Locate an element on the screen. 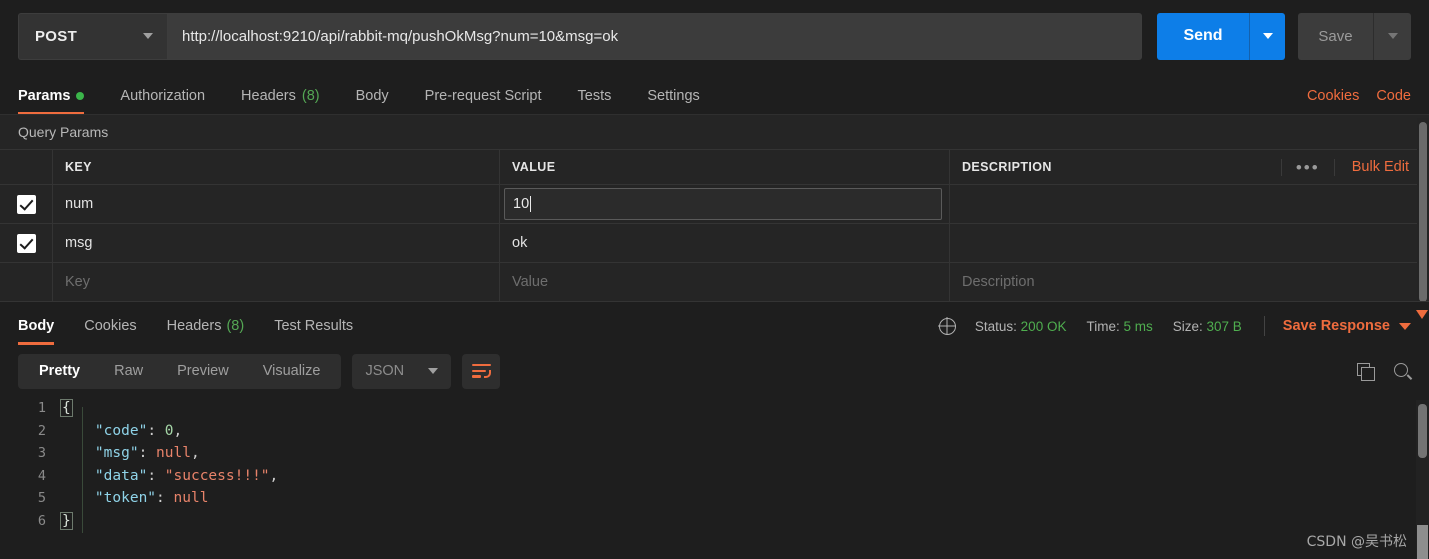 Image resolution: width=1429 pixels, height=559 pixels. tab-authorization: Authorization is located at coordinates (162, 101).